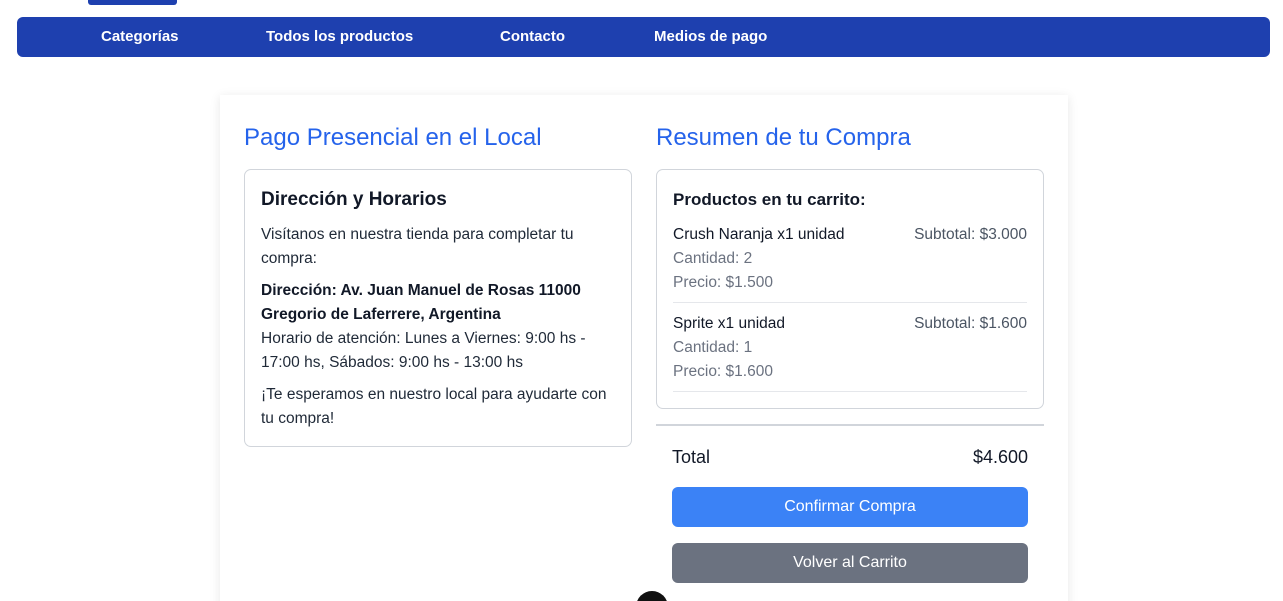 The width and height of the screenshot is (1283, 601). What do you see at coordinates (354, 199) in the screenshot?
I see `address-hours-heading: Dirección y Horarios` at bounding box center [354, 199].